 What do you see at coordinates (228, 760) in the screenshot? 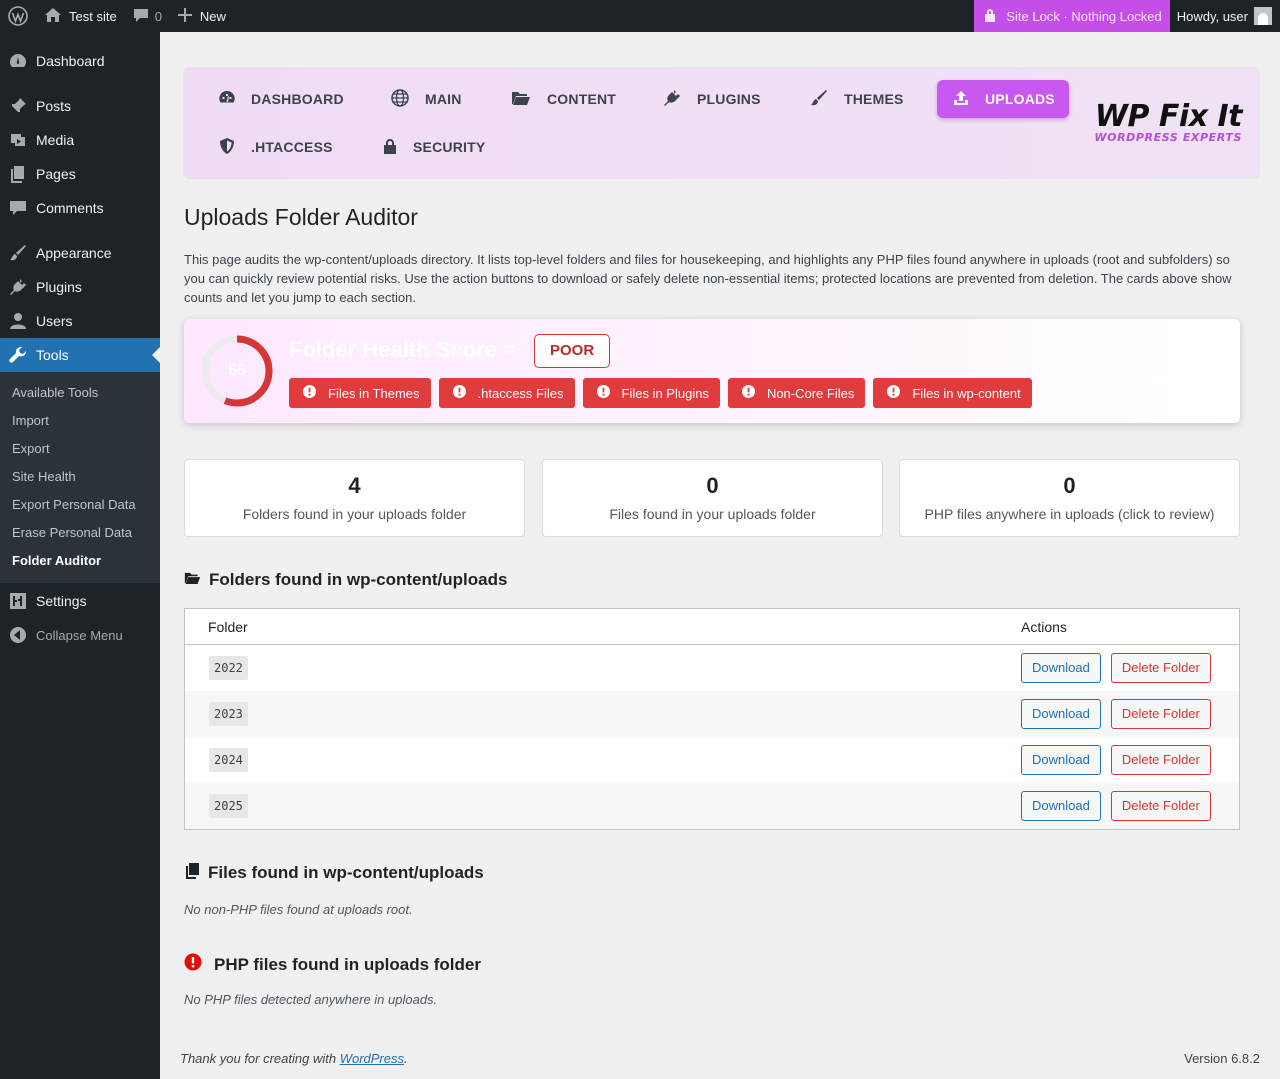
I see `folder-name: 2024` at bounding box center [228, 760].